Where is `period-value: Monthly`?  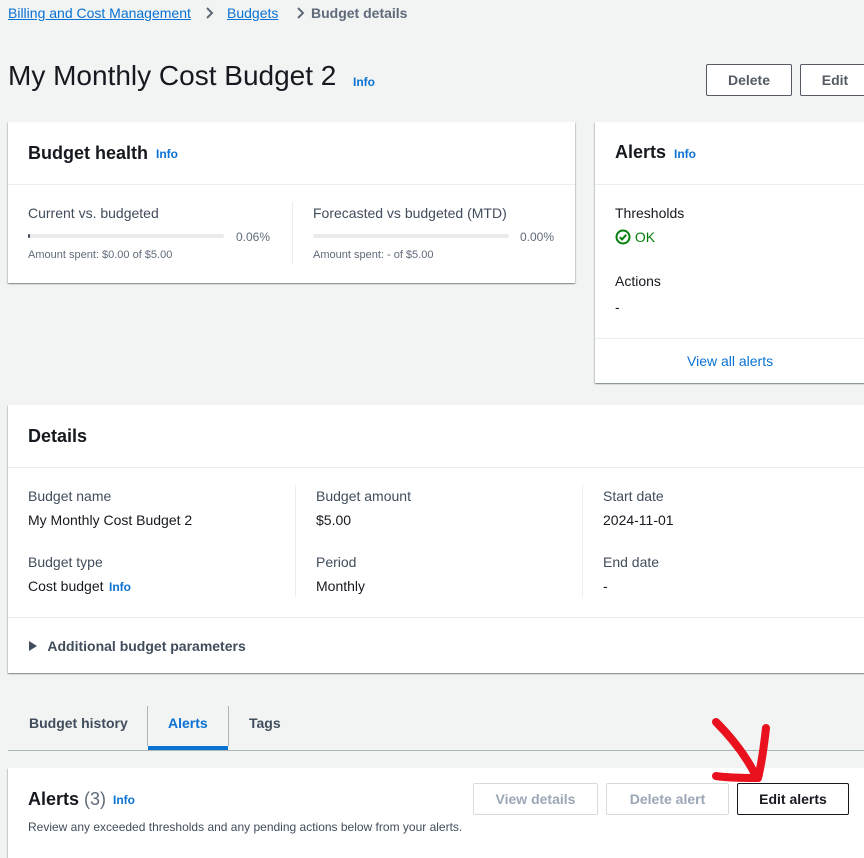
period-value: Monthly is located at coordinates (341, 586).